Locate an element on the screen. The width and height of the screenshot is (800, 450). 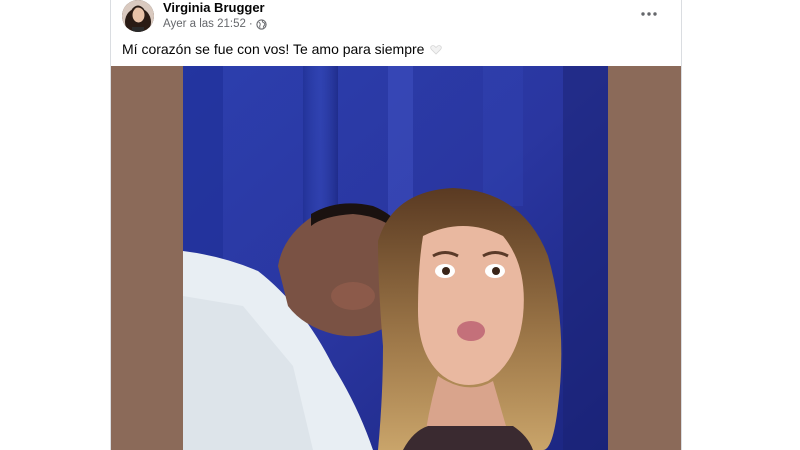
author-avatar is located at coordinates (138, 16).